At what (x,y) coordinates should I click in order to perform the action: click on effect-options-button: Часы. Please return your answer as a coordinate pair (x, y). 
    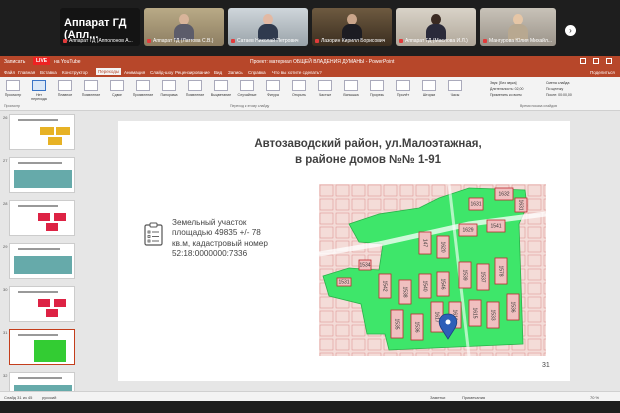
    Looking at the image, I should click on (455, 88).